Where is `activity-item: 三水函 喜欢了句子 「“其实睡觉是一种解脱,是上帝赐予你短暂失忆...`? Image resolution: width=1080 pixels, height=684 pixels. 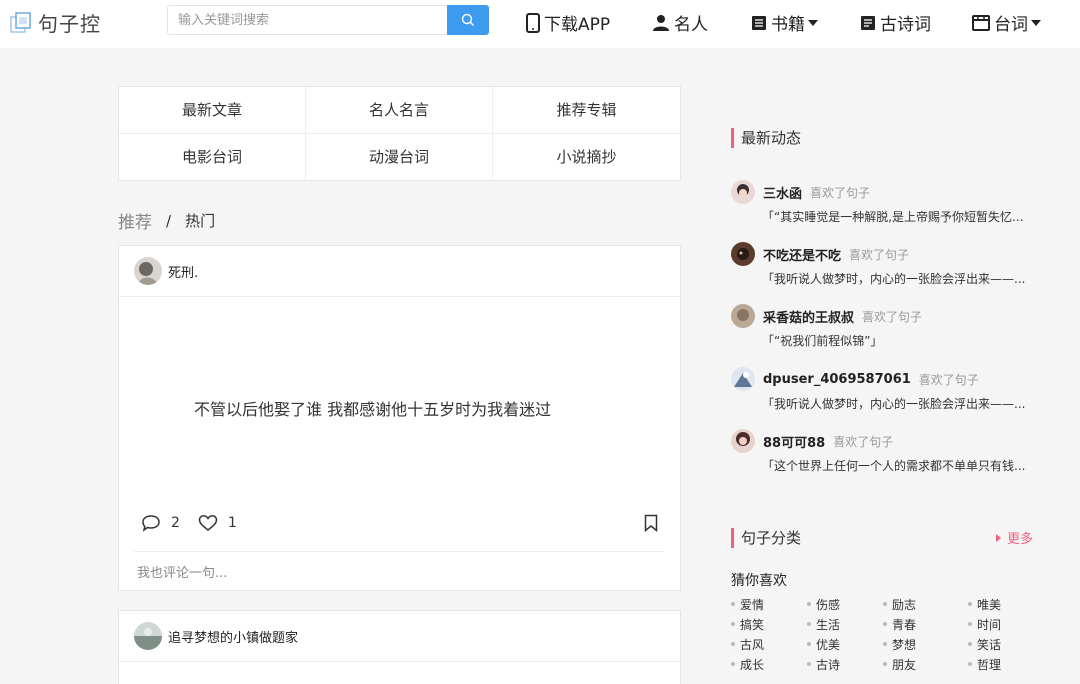 activity-item: 三水函 喜欢了句子 「“其实睡觉是一种解脱,是上帝赐予你短暂失忆... is located at coordinates (886, 202).